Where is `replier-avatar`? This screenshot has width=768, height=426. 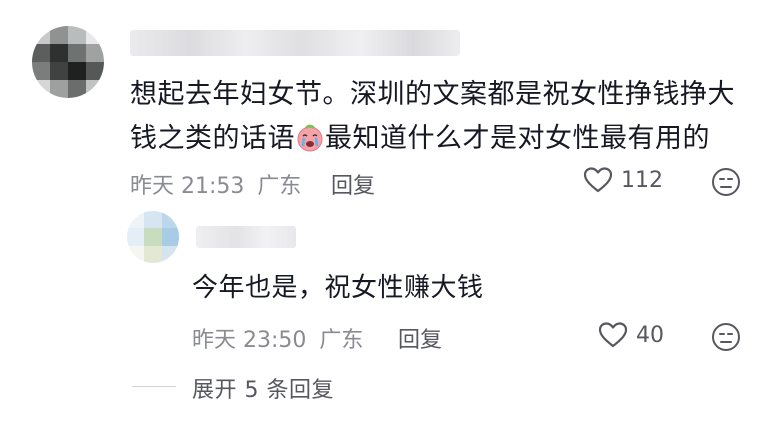 replier-avatar is located at coordinates (153, 237).